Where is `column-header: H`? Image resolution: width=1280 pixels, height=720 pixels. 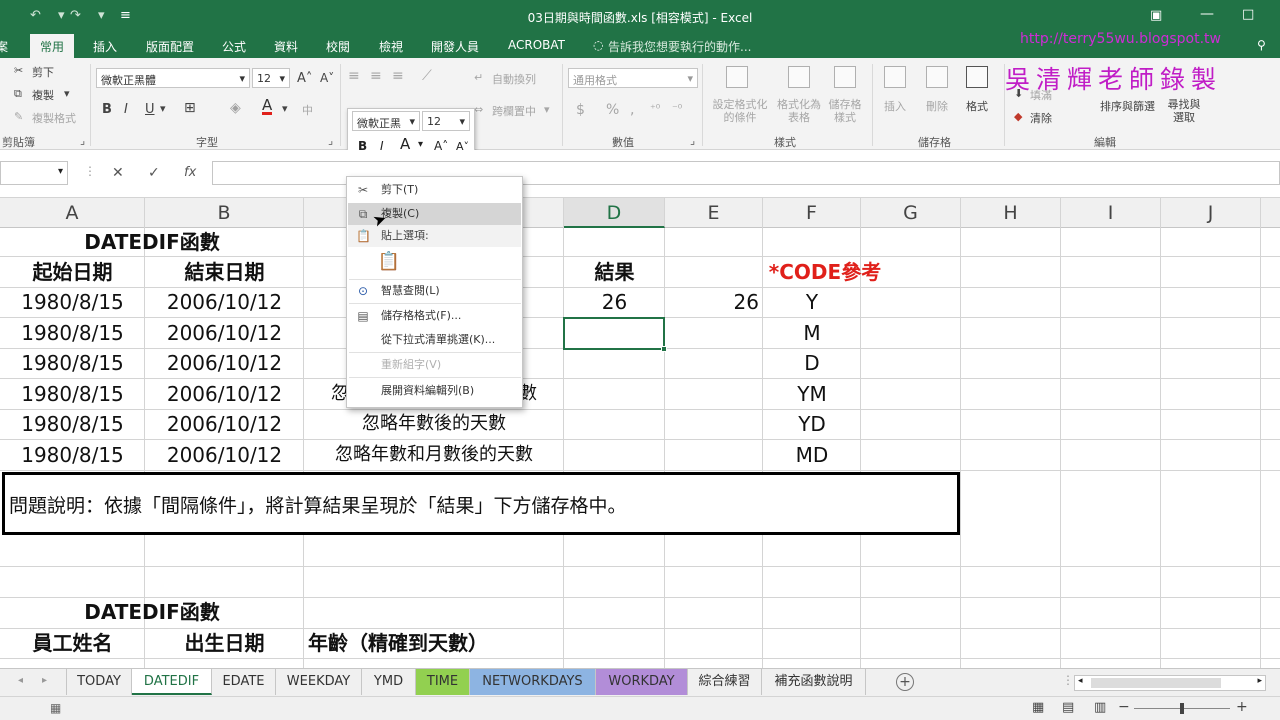
column-header: H is located at coordinates (1011, 213).